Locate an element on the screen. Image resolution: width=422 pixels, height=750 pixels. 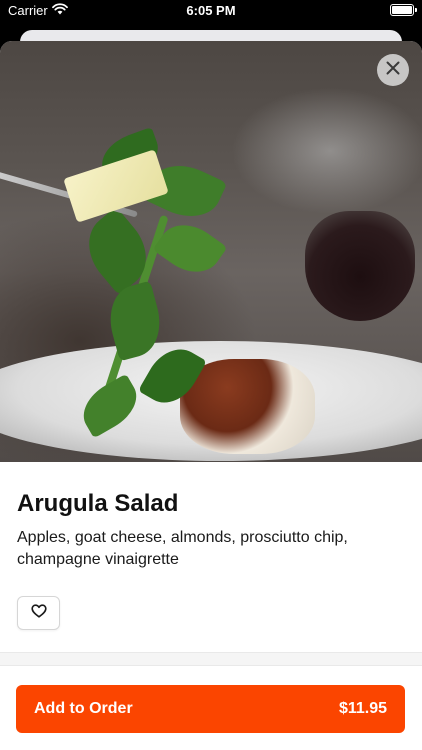
heart-outline-icon is located at coordinates (38, 613).